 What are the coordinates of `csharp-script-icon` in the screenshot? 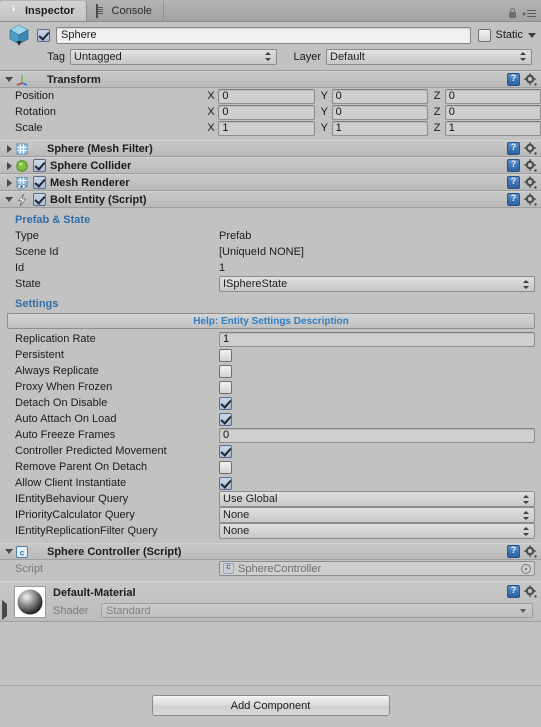 It's located at (228, 568).